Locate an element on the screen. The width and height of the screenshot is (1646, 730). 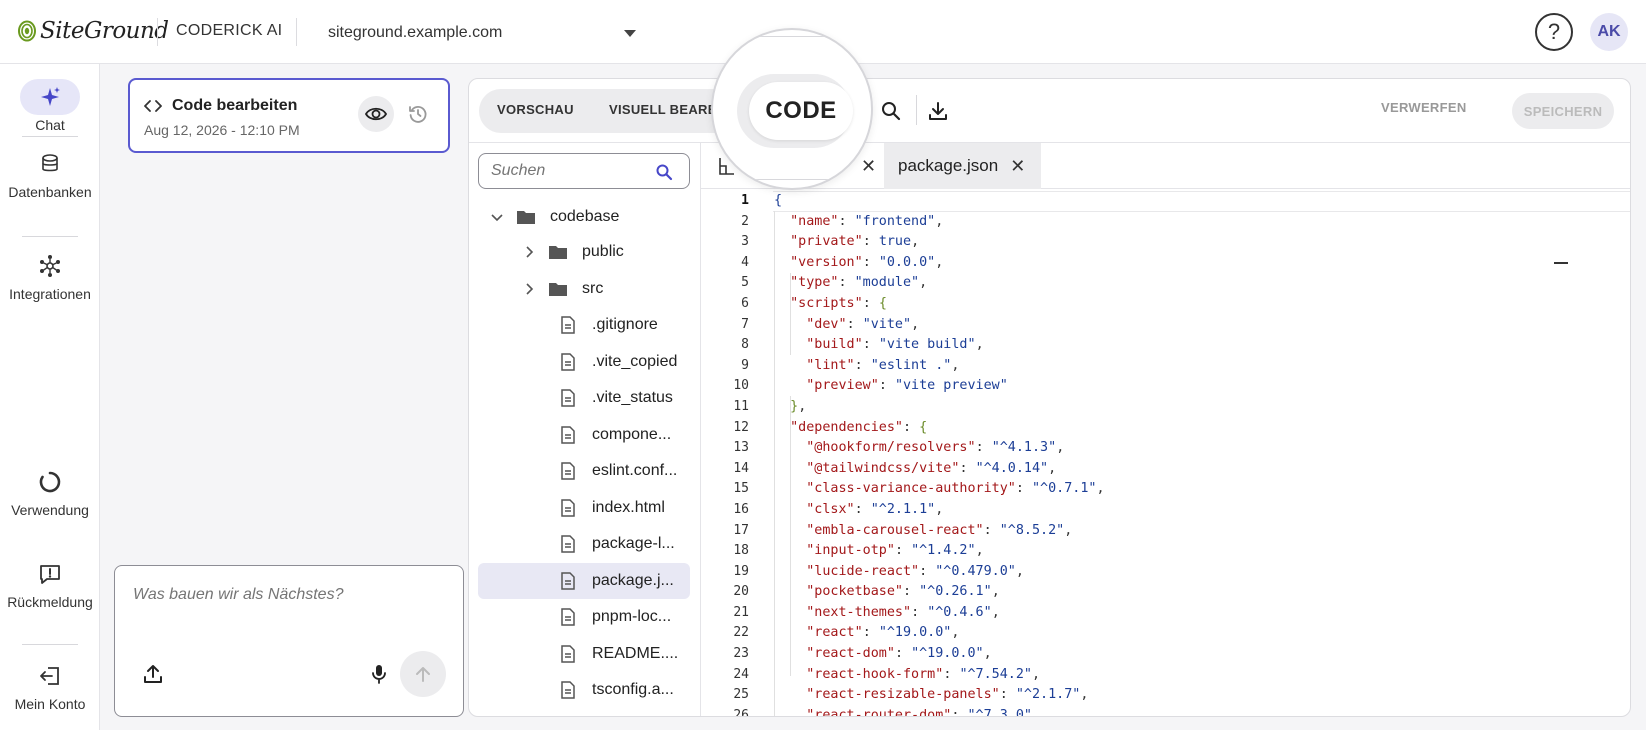
nav-label-integrations: Integrationen is located at coordinates (50, 294).